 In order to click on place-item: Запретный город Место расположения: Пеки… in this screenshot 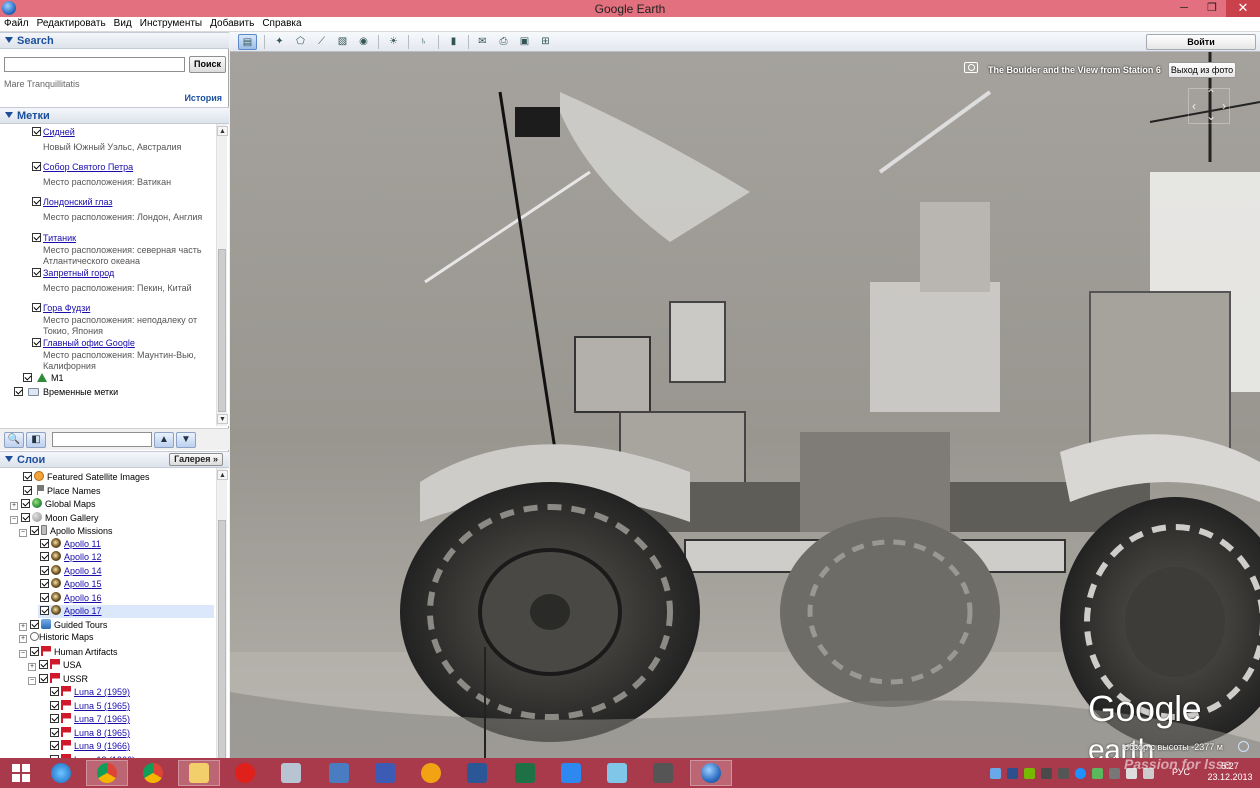, I will do `click(122, 280)`.